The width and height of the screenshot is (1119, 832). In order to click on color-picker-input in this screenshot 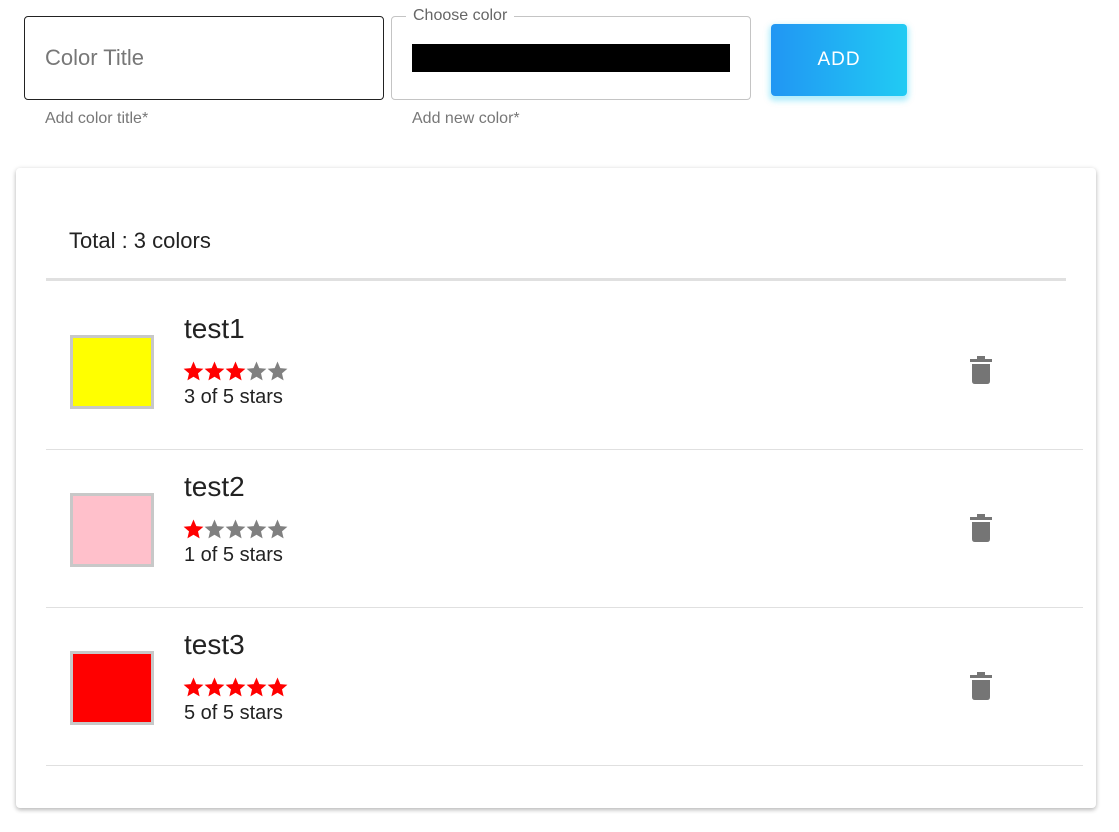, I will do `click(571, 58)`.